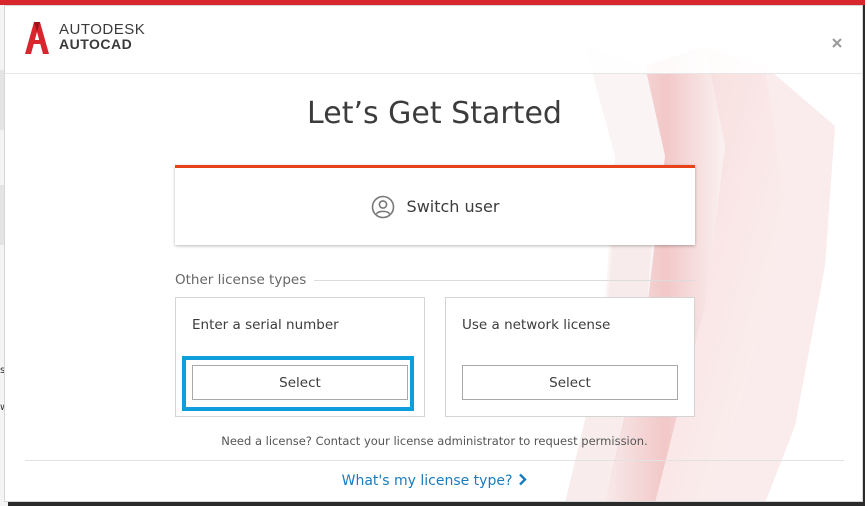  What do you see at coordinates (434, 113) in the screenshot?
I see `page-title: Let’s Get Started` at bounding box center [434, 113].